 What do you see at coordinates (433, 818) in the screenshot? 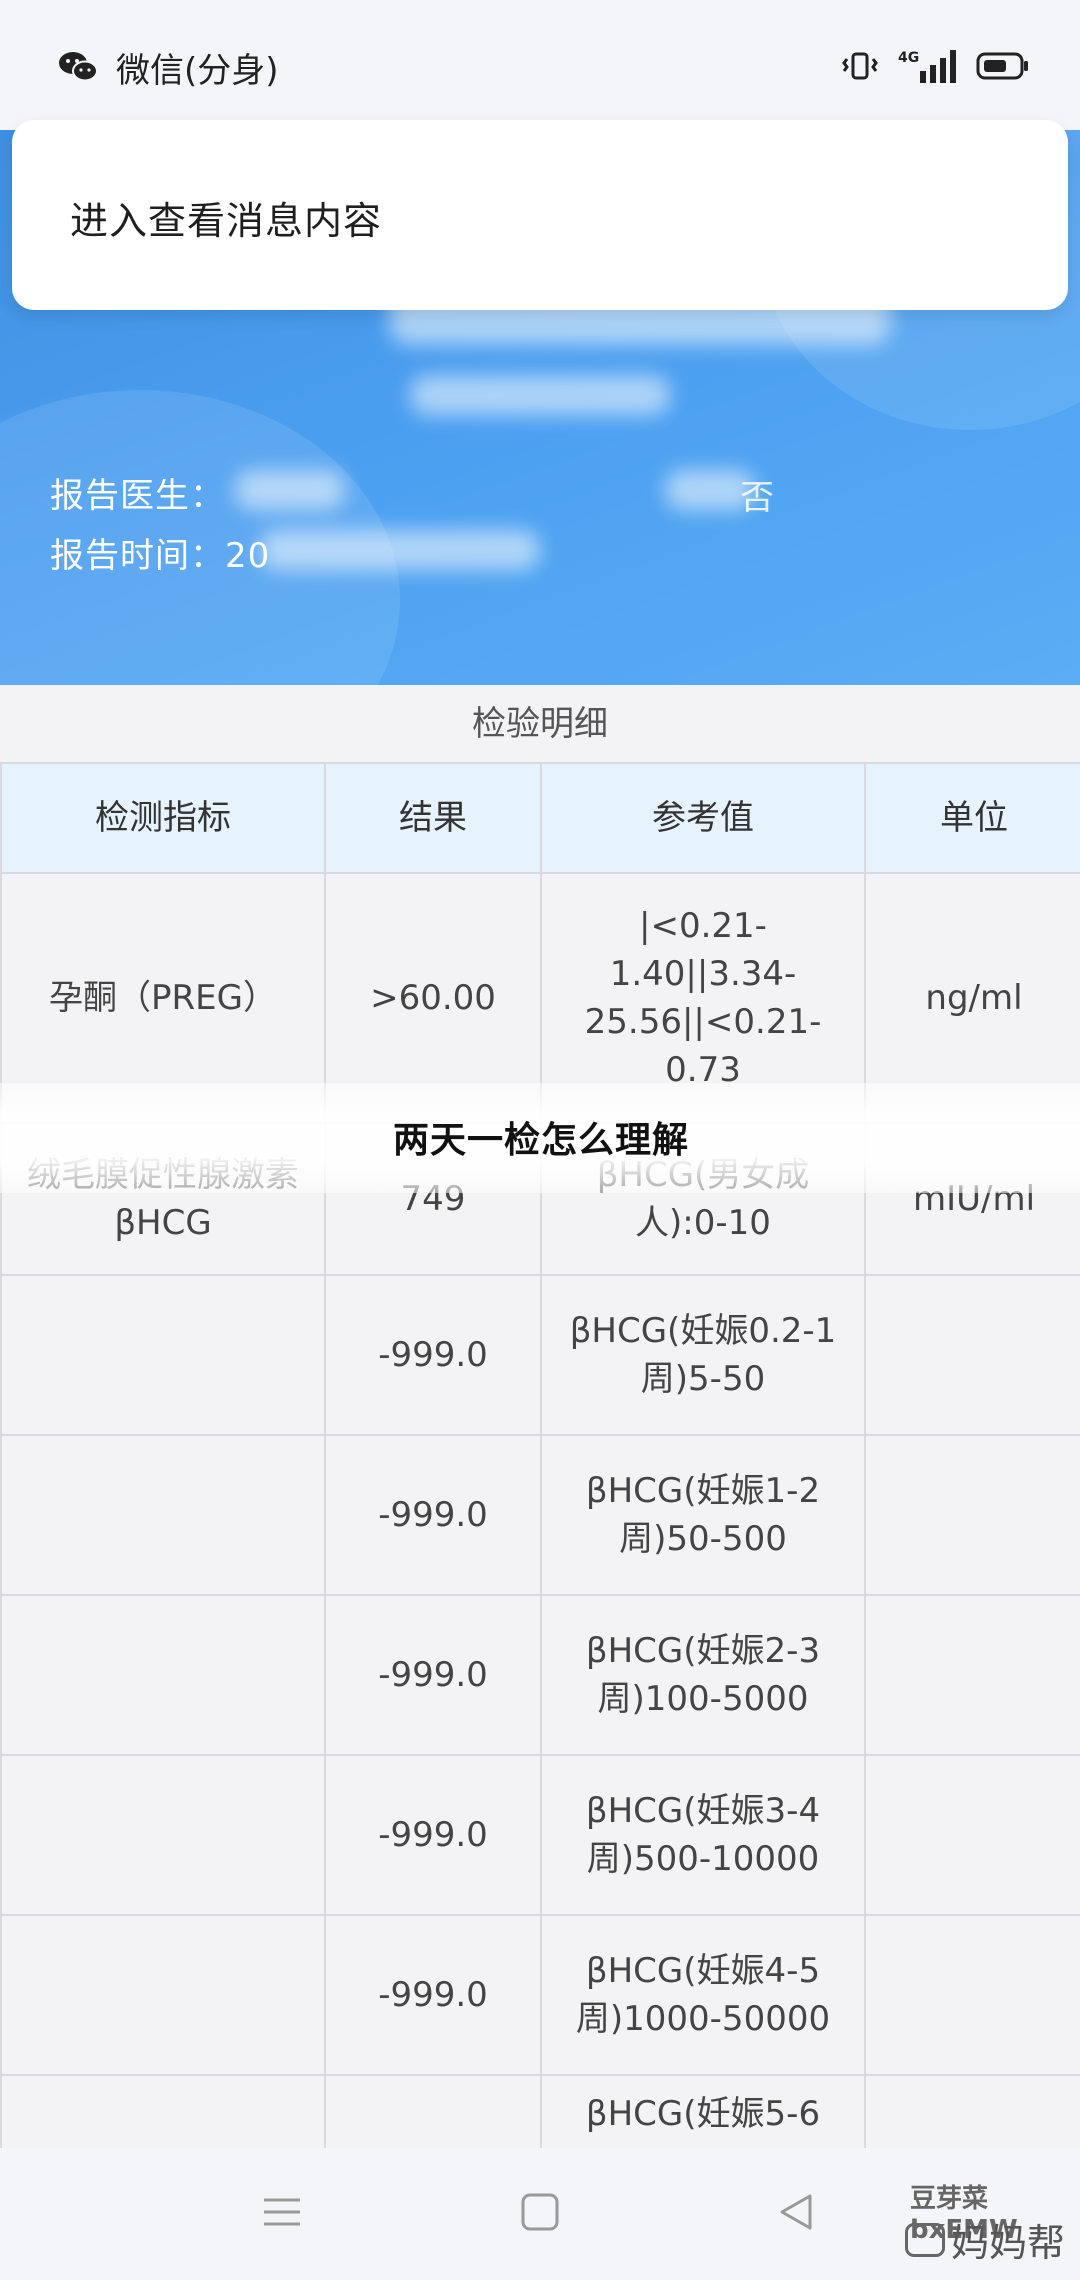
I see `column-header-result: 结果` at bounding box center [433, 818].